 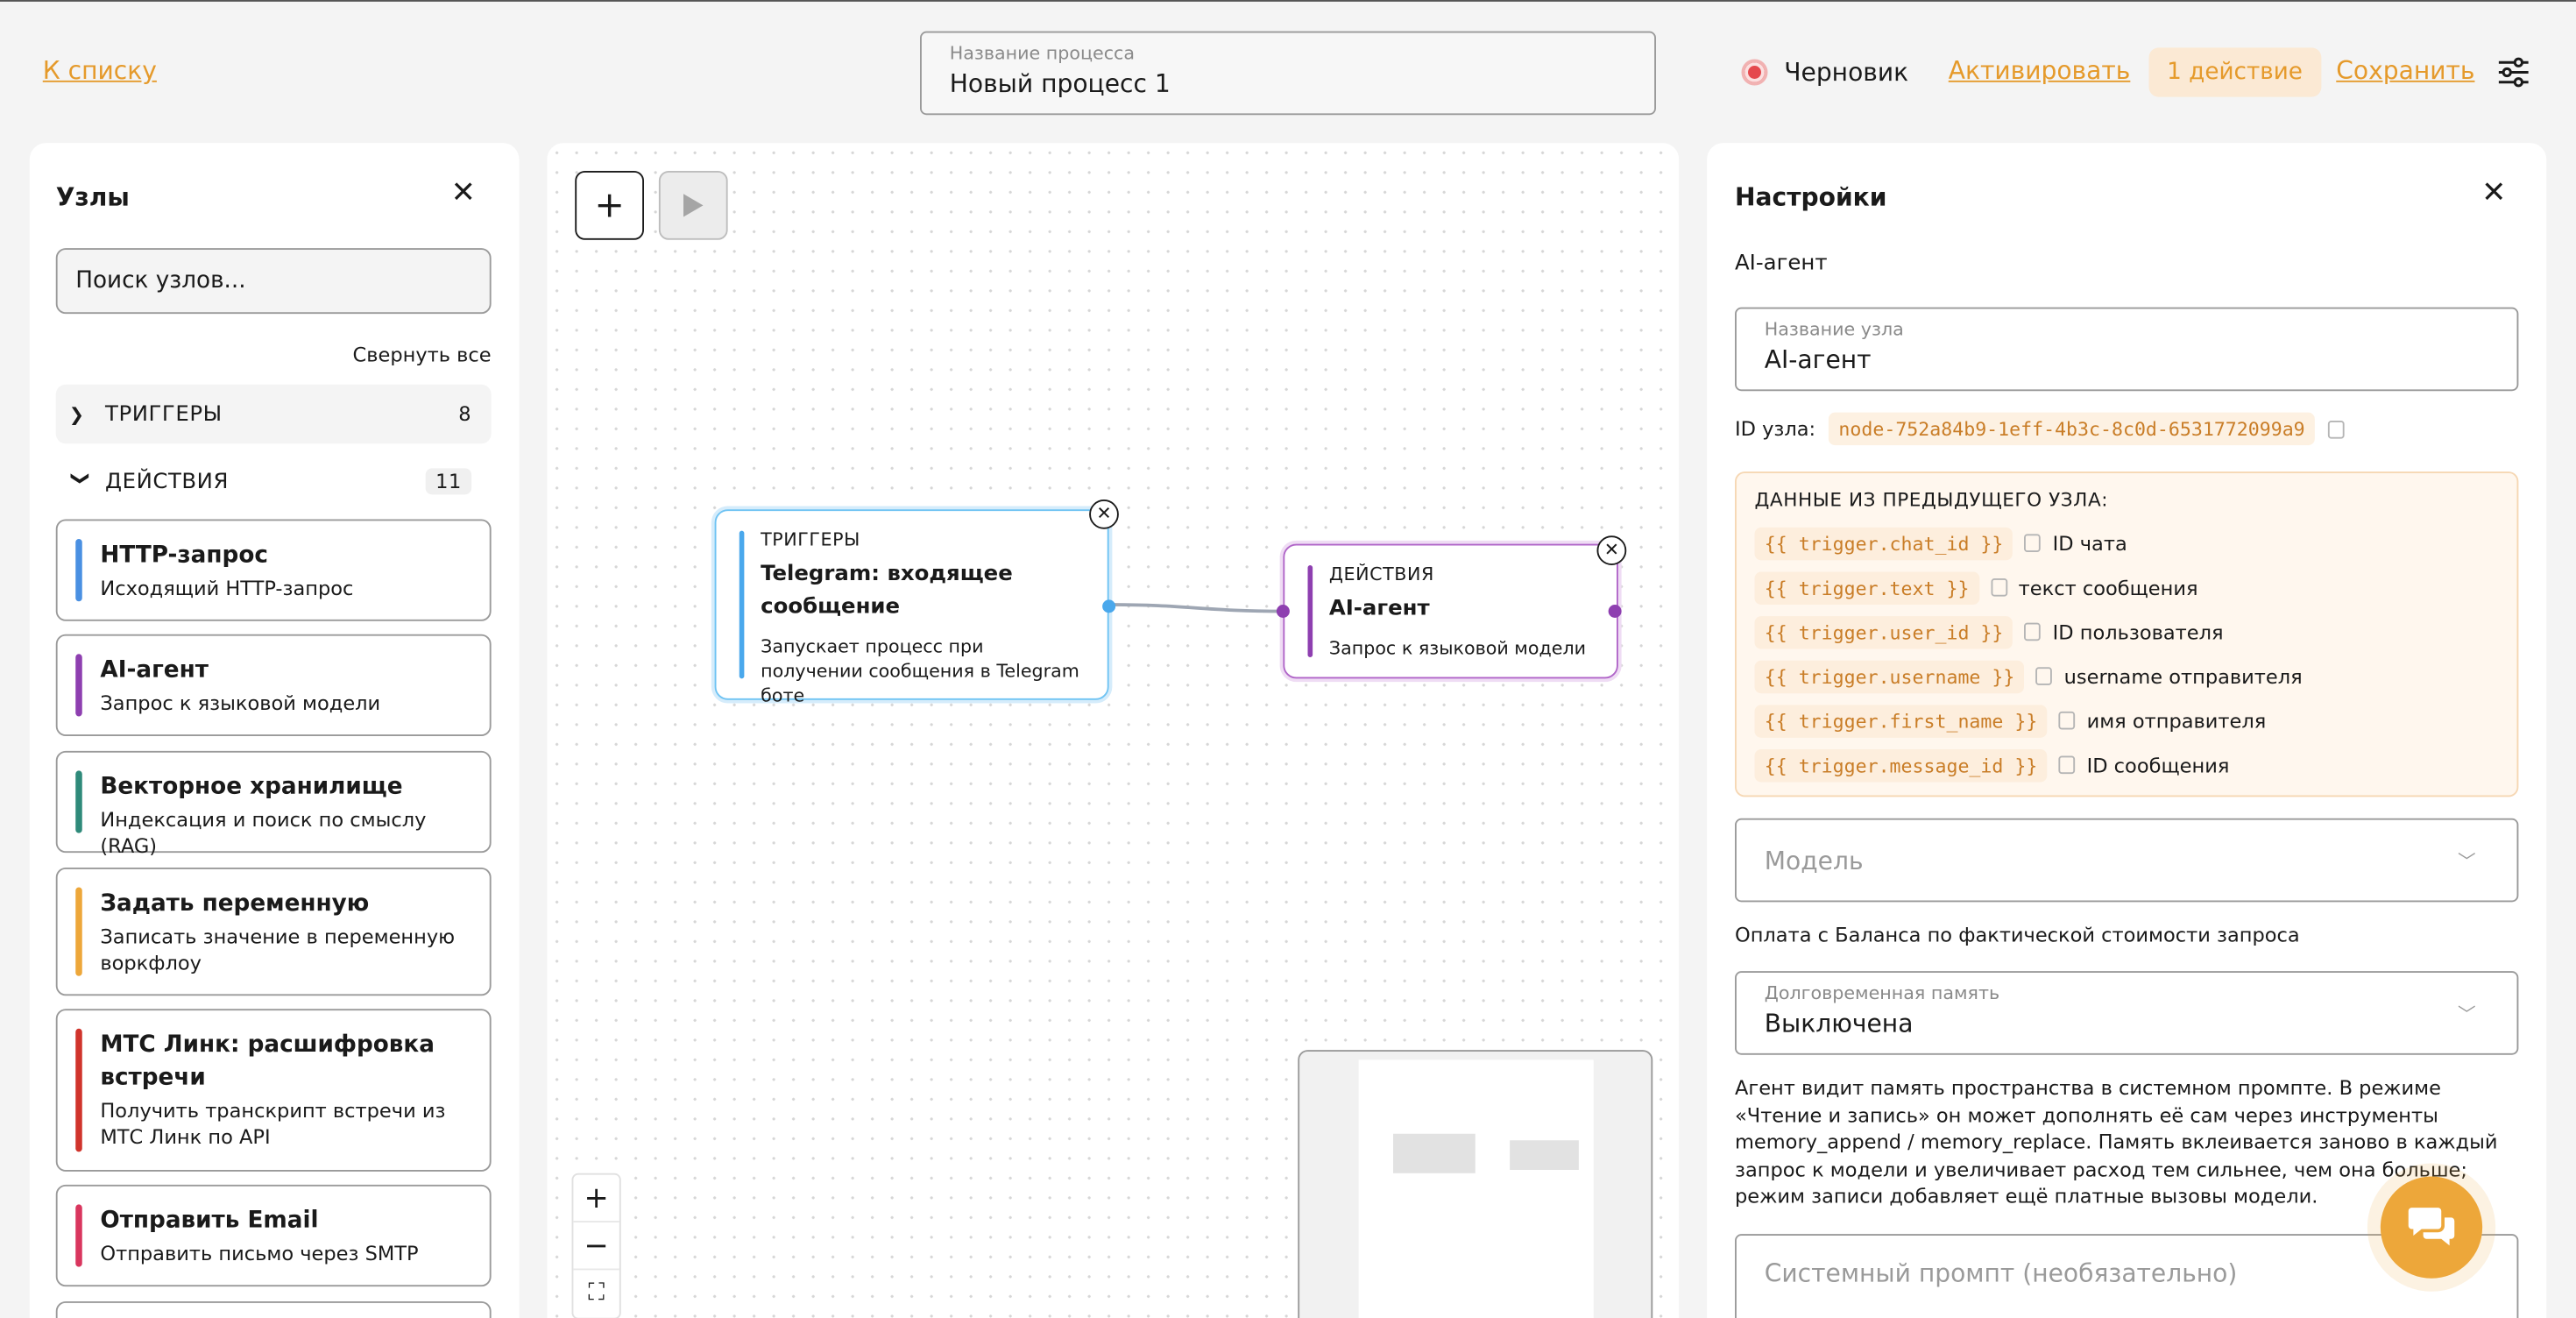 I want to click on node-item-title: МТС Линк: расшифровка встречи, so click(x=267, y=1061).